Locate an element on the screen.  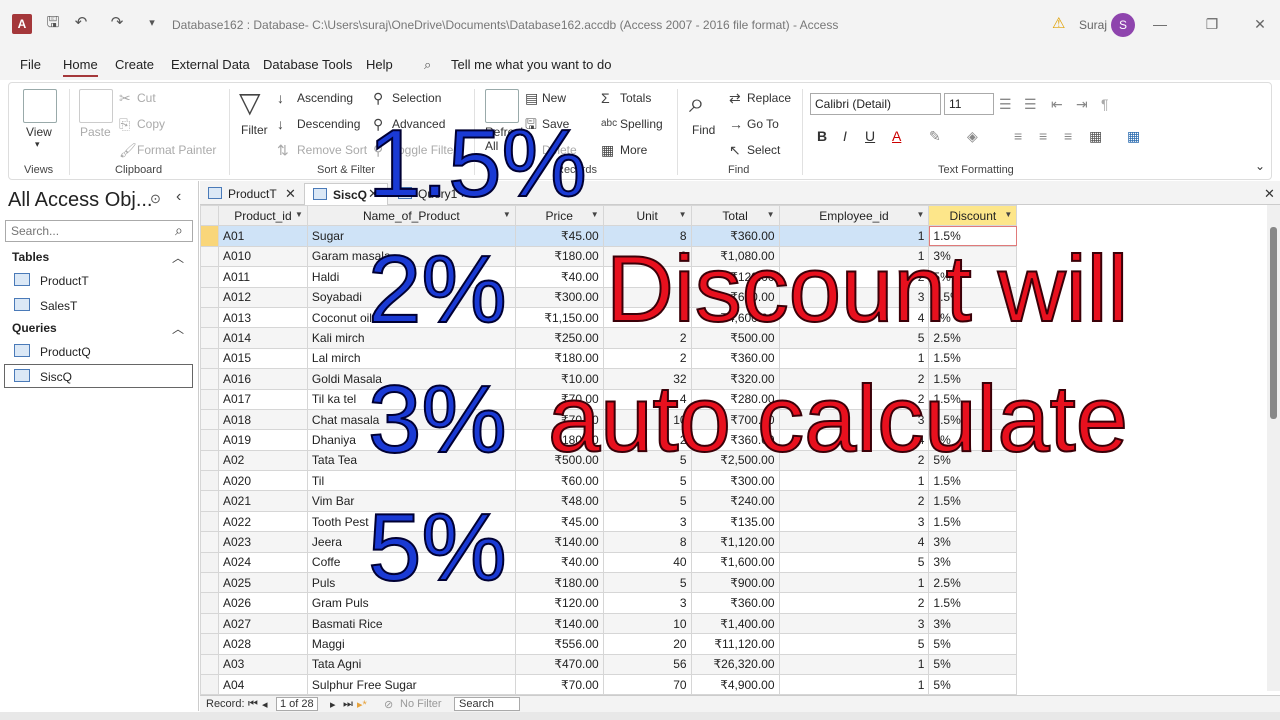
filter-button: Filter is located at coordinates (254, 130).